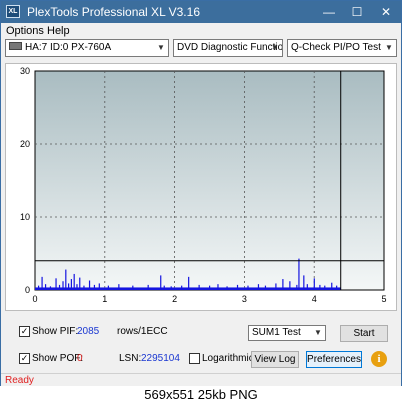  I want to click on sum-test-select: SUM1 Test ▼, so click(287, 333).